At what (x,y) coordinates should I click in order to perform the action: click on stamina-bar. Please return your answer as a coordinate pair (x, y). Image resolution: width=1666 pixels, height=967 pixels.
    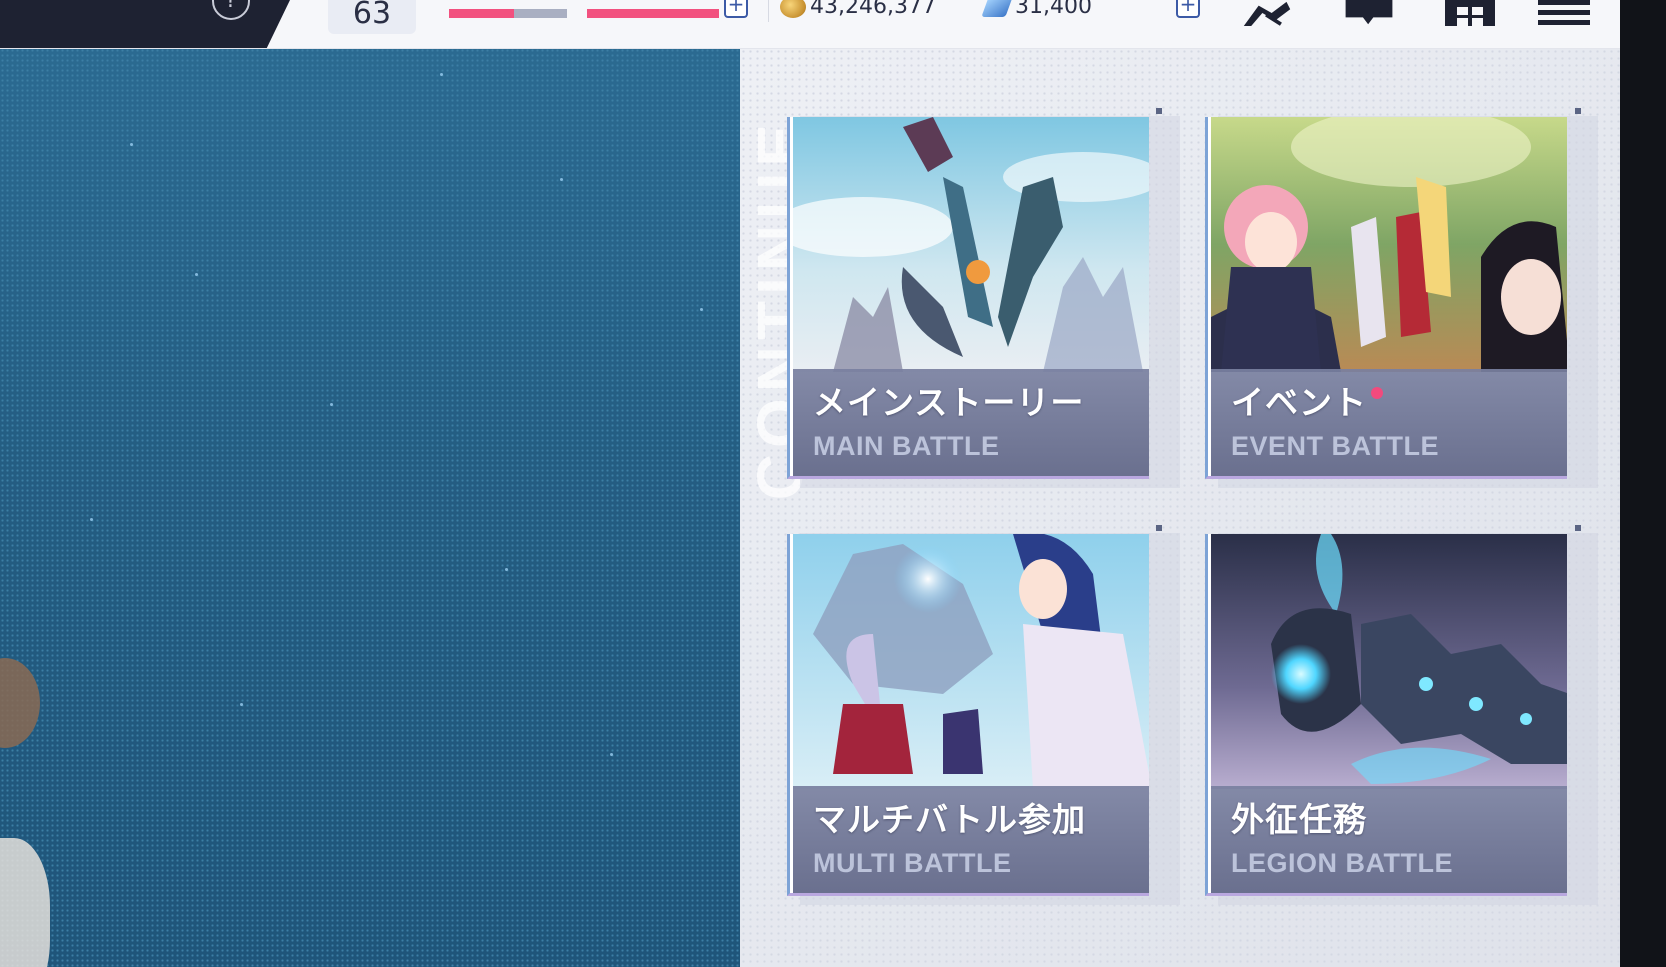
    Looking at the image, I should click on (653, 13).